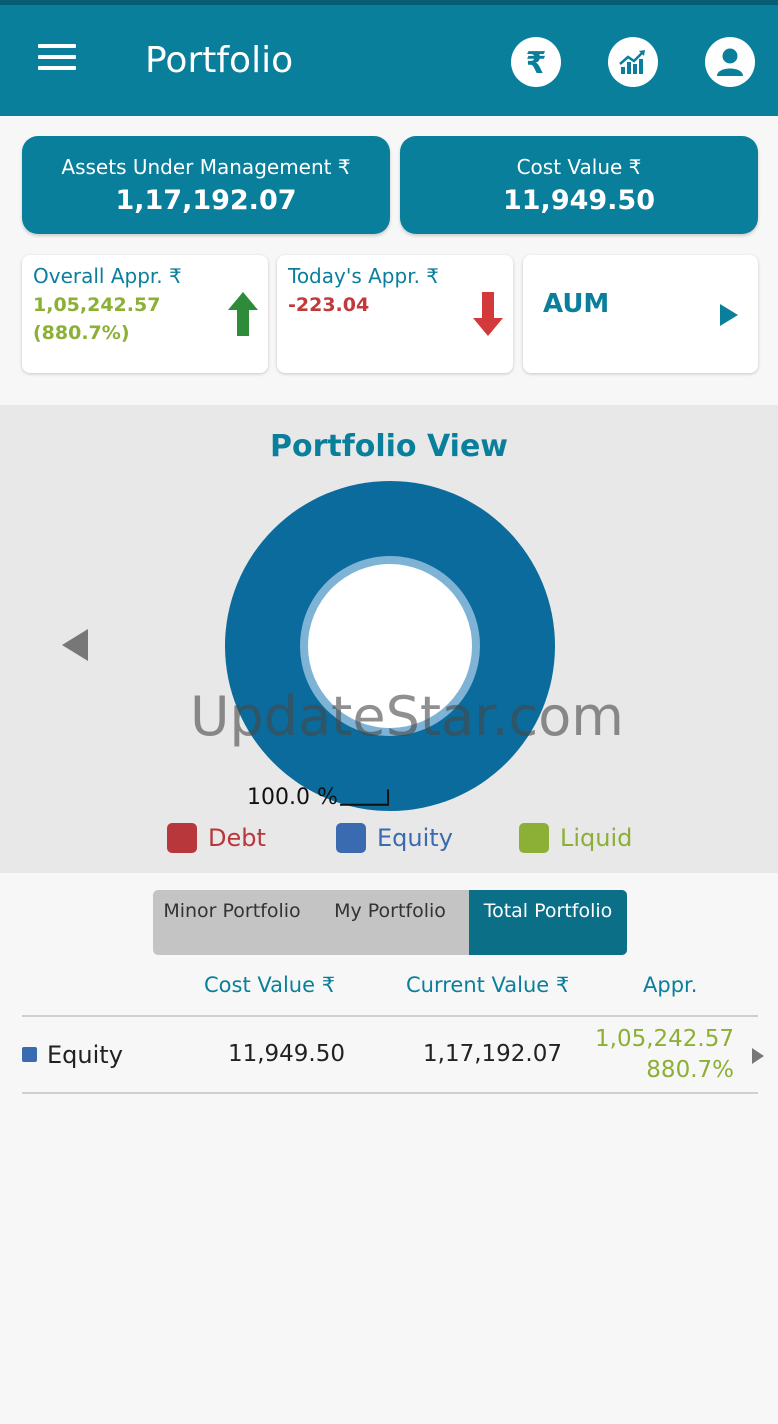 The width and height of the screenshot is (778, 1424). I want to click on previous-arrow-icon, so click(75, 645).